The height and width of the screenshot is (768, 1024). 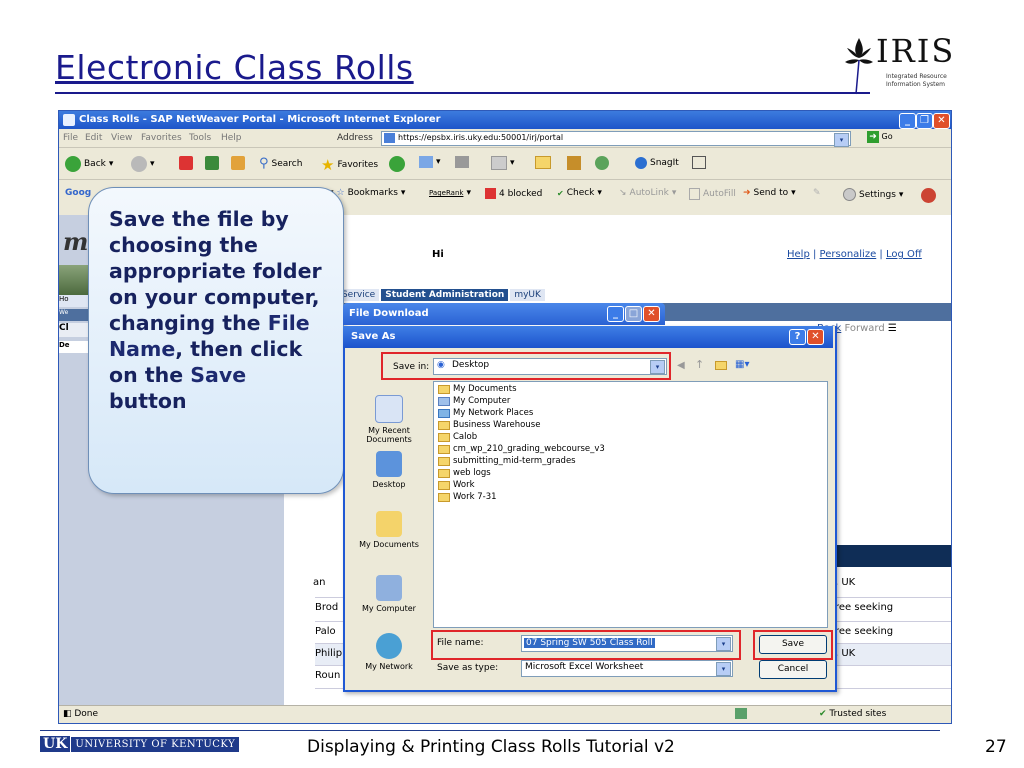 I want to click on cancel-button: Cancel, so click(x=793, y=669).